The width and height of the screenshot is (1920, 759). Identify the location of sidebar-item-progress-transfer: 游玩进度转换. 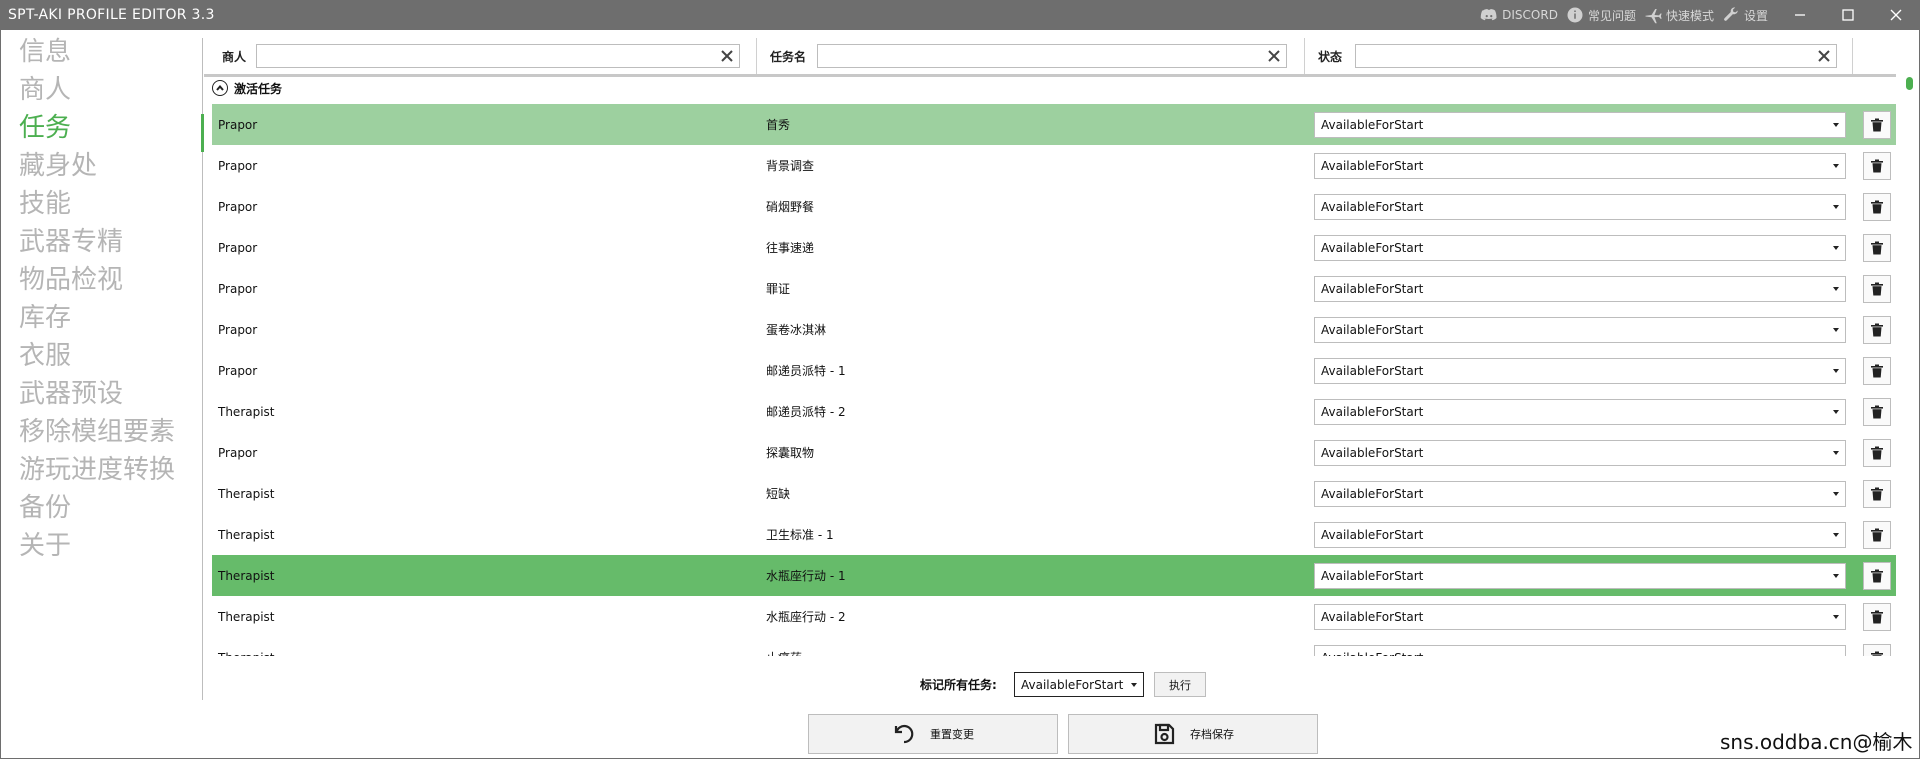
(97, 470).